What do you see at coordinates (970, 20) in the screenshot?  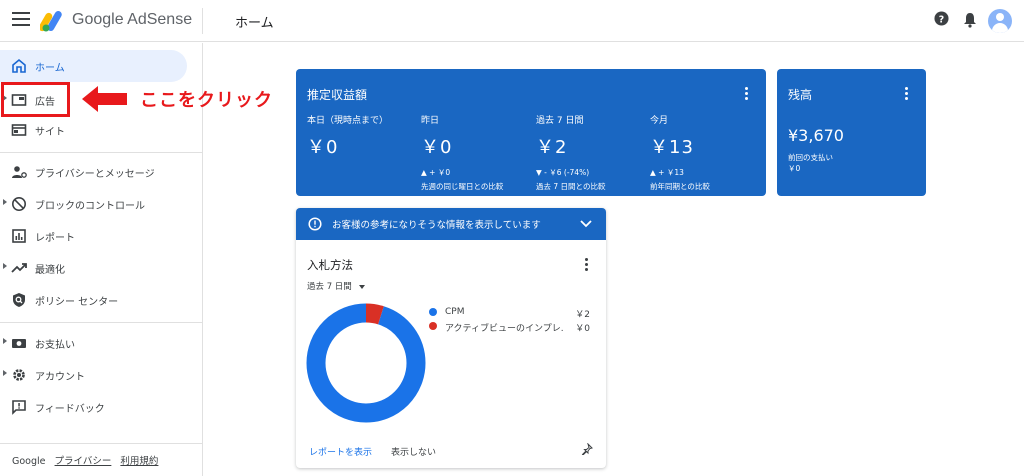 I see `notifications-icon` at bounding box center [970, 20].